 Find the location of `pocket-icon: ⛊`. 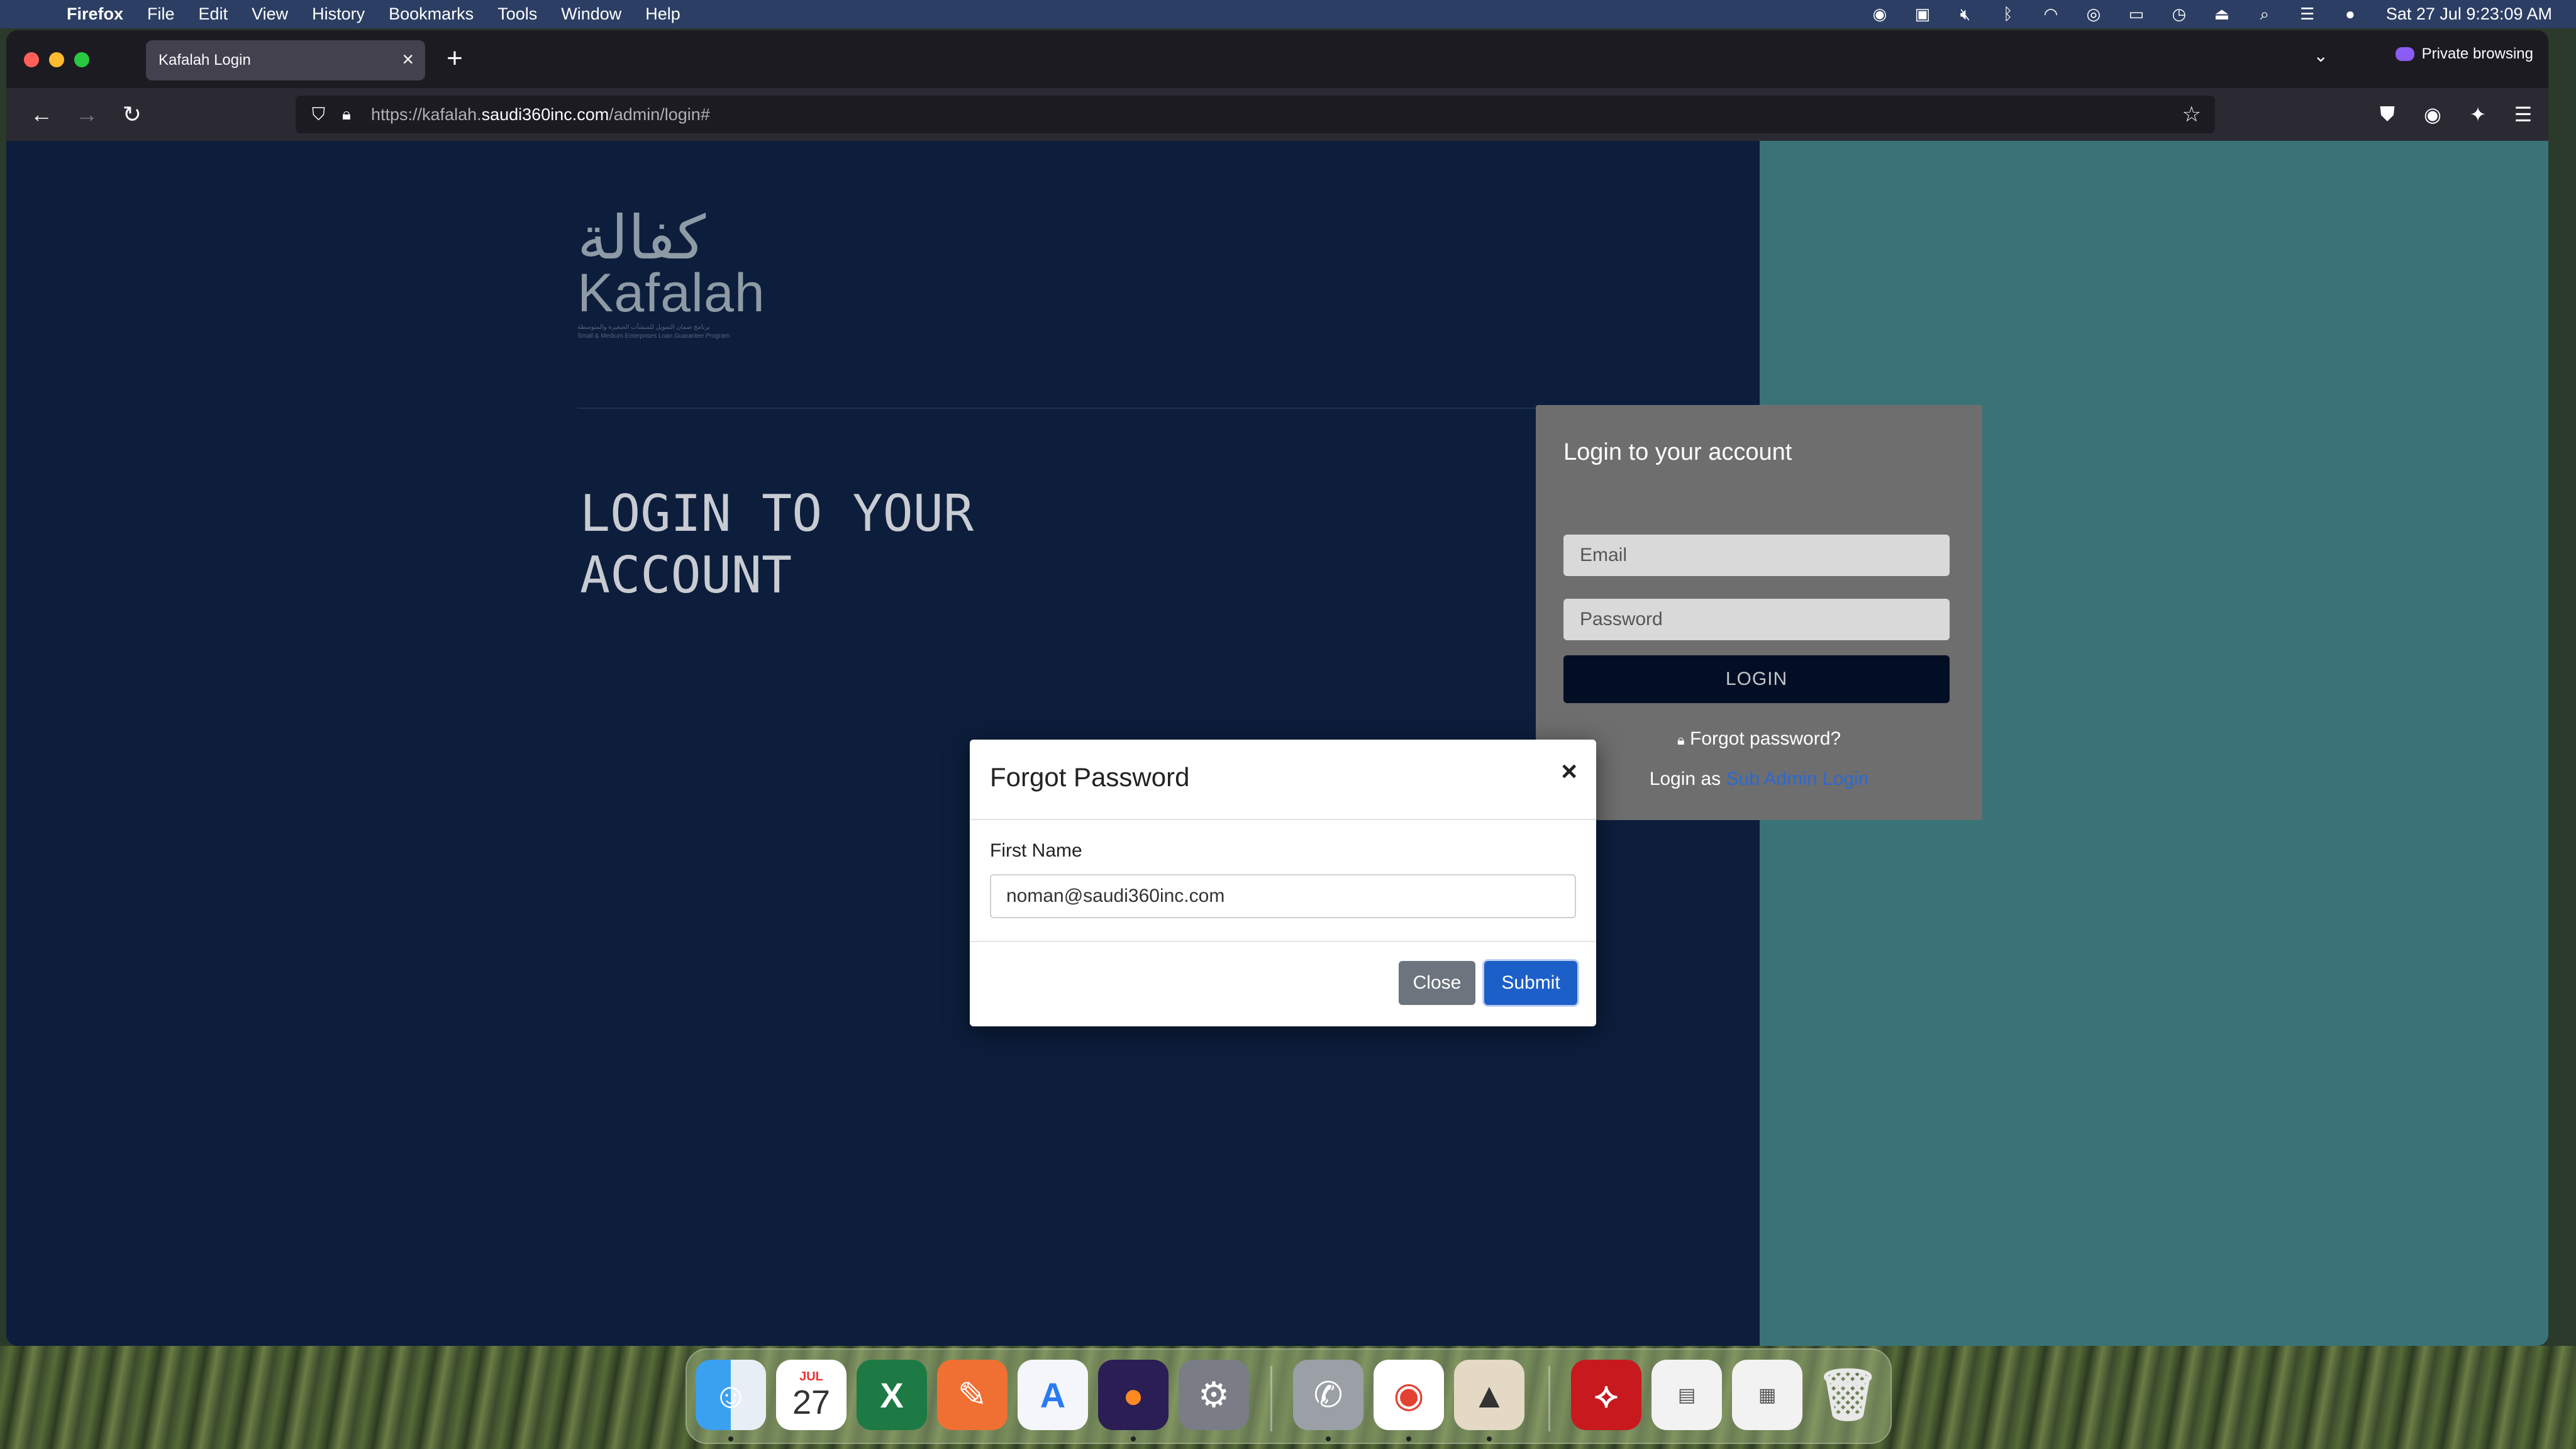

pocket-icon: ⛊ is located at coordinates (2387, 114).